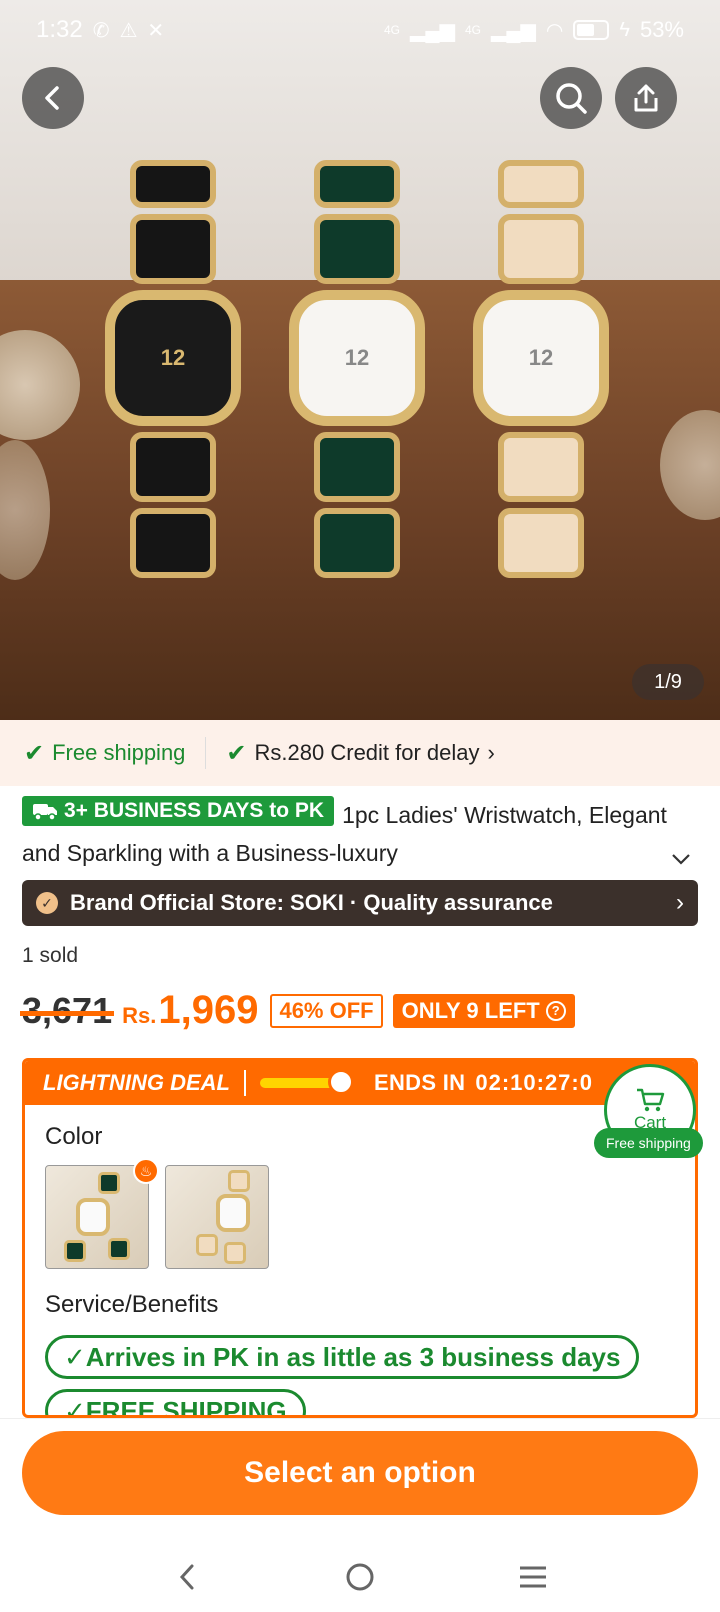  I want to click on charging-icon: ϟ, so click(624, 29).